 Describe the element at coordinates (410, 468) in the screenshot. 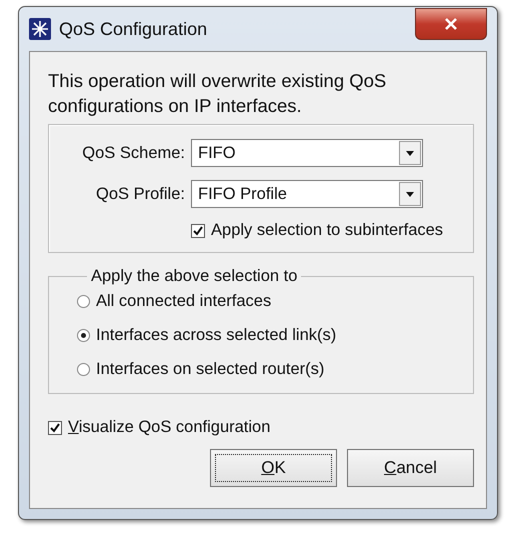

I see `cancel-button: Cancel` at that location.